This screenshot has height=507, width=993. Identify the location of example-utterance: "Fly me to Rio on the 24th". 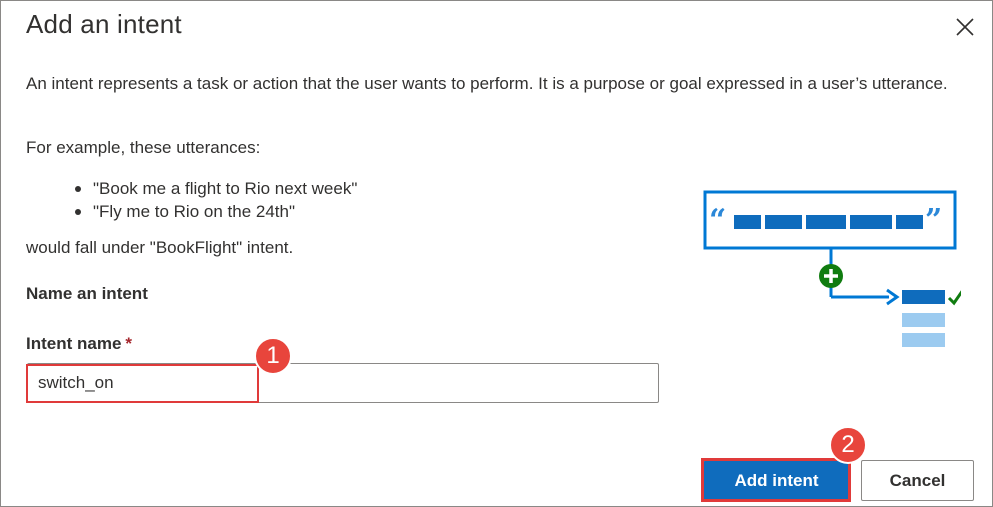
(216, 211).